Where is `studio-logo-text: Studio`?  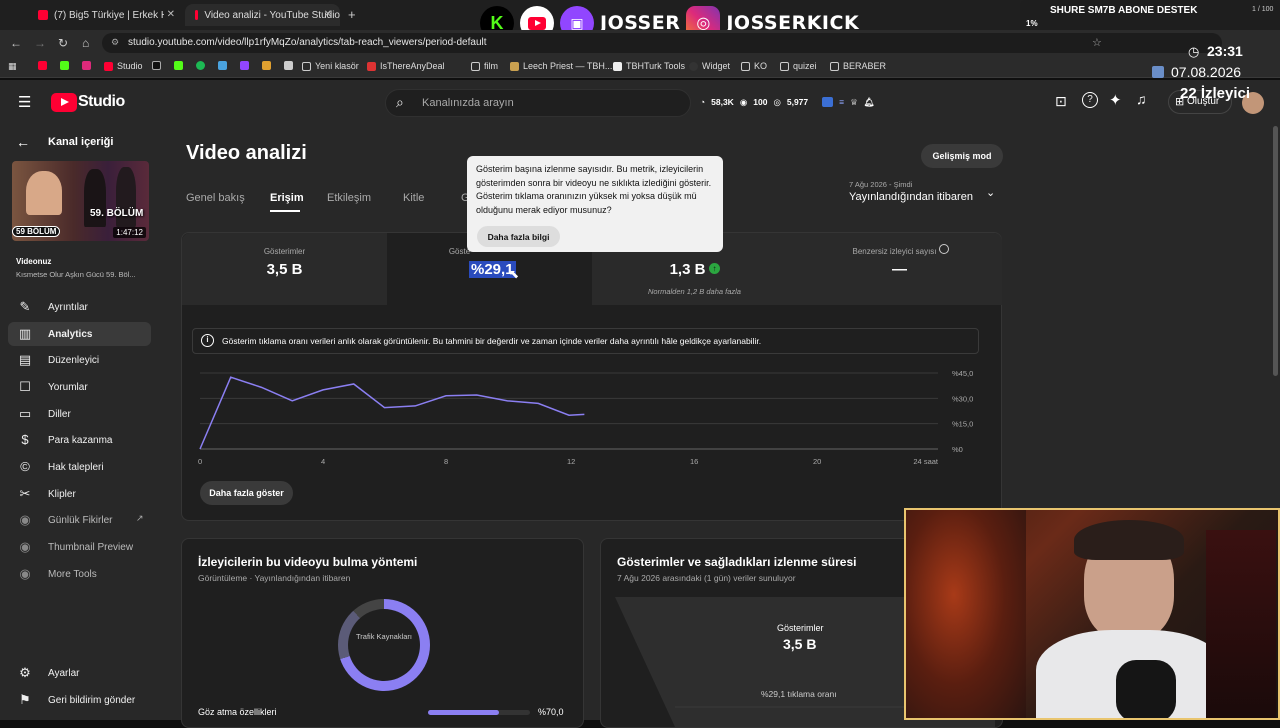
studio-logo-text: Studio is located at coordinates (101, 102).